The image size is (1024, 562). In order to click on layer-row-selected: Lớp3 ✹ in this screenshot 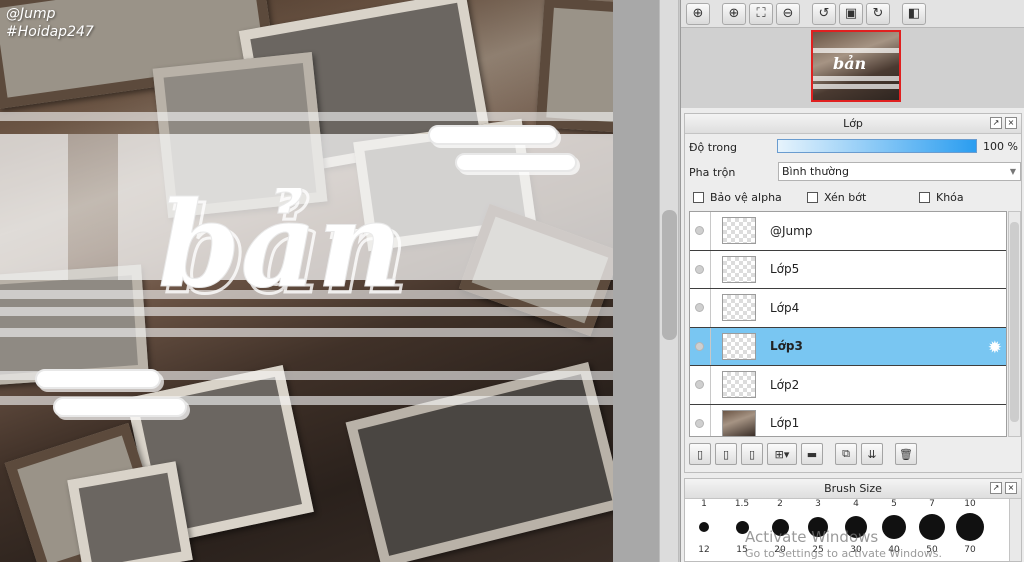, I will do `click(848, 346)`.